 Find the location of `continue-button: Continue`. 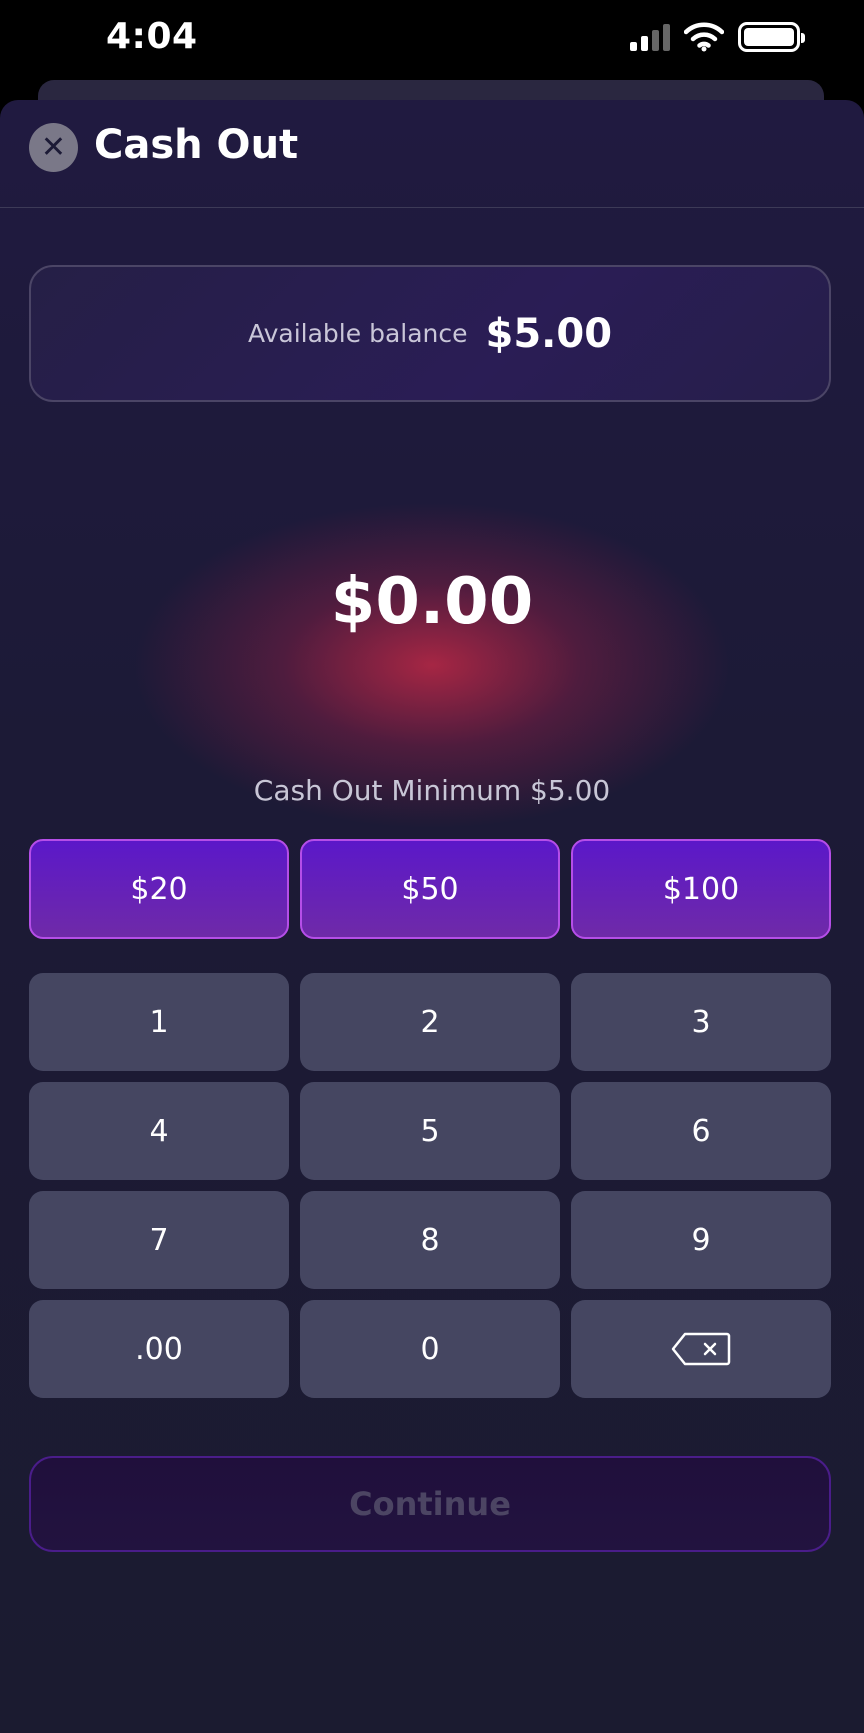

continue-button: Continue is located at coordinates (430, 1504).